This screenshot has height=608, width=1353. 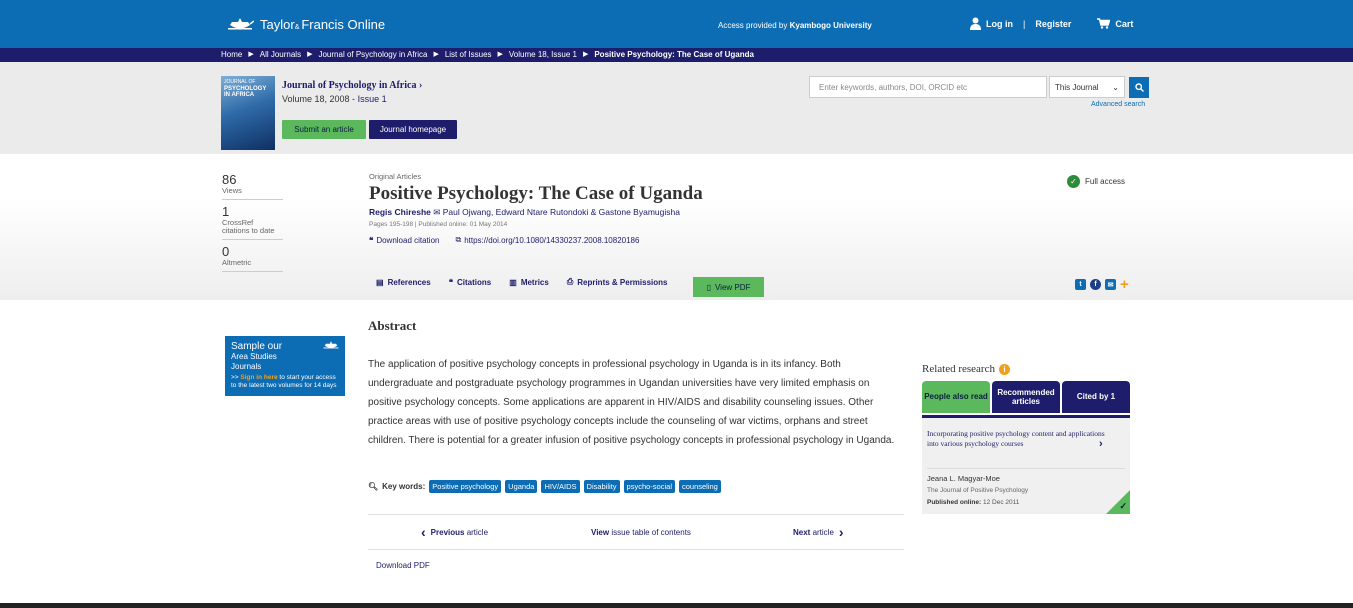 What do you see at coordinates (454, 532) in the screenshot?
I see `previous-article-link: ‹ Previous article` at bounding box center [454, 532].